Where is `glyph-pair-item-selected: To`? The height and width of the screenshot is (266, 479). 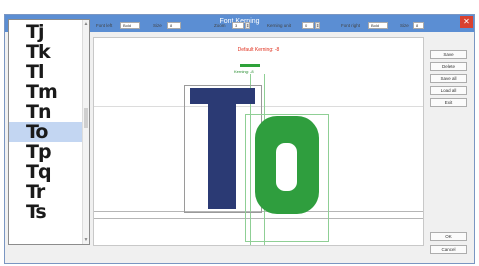 glyph-pair-item-selected: To is located at coordinates (47, 132).